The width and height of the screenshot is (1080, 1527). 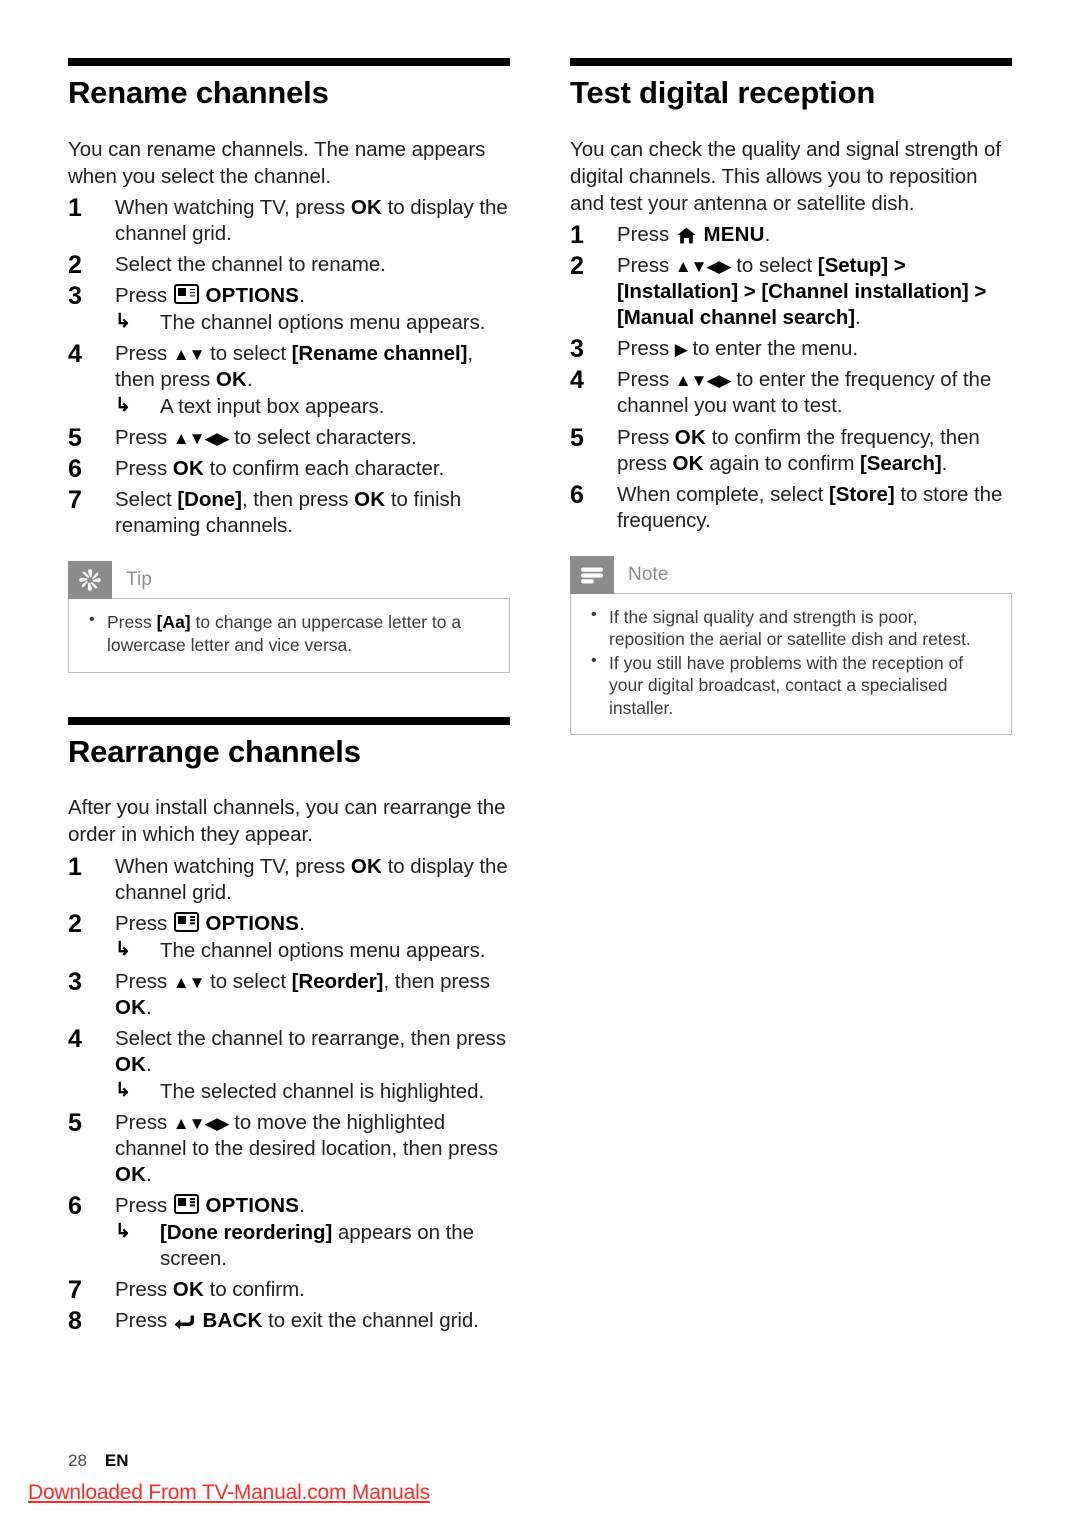 What do you see at coordinates (139, 580) in the screenshot?
I see `tip-callout-title: Tip` at bounding box center [139, 580].